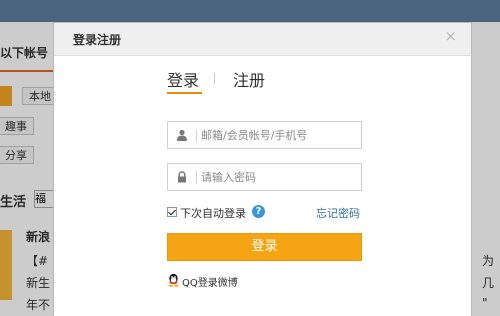 The image size is (500, 316). Describe the element at coordinates (172, 212) in the screenshot. I see `remember-checkbox` at that location.